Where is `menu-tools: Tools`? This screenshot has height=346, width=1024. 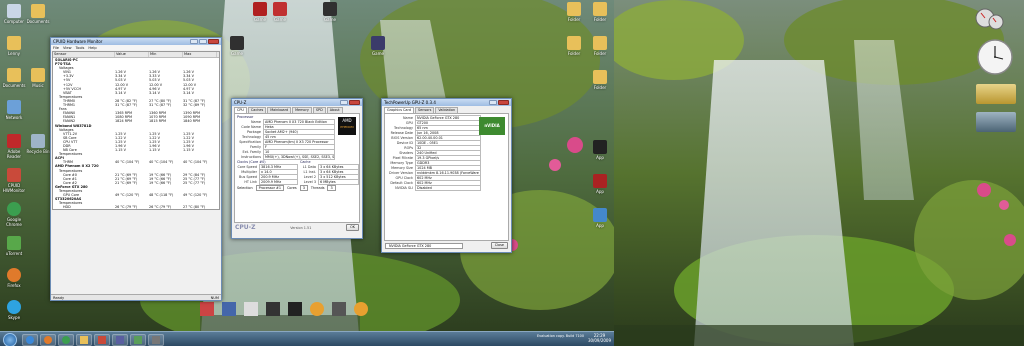 menu-tools: Tools is located at coordinates (80, 48).